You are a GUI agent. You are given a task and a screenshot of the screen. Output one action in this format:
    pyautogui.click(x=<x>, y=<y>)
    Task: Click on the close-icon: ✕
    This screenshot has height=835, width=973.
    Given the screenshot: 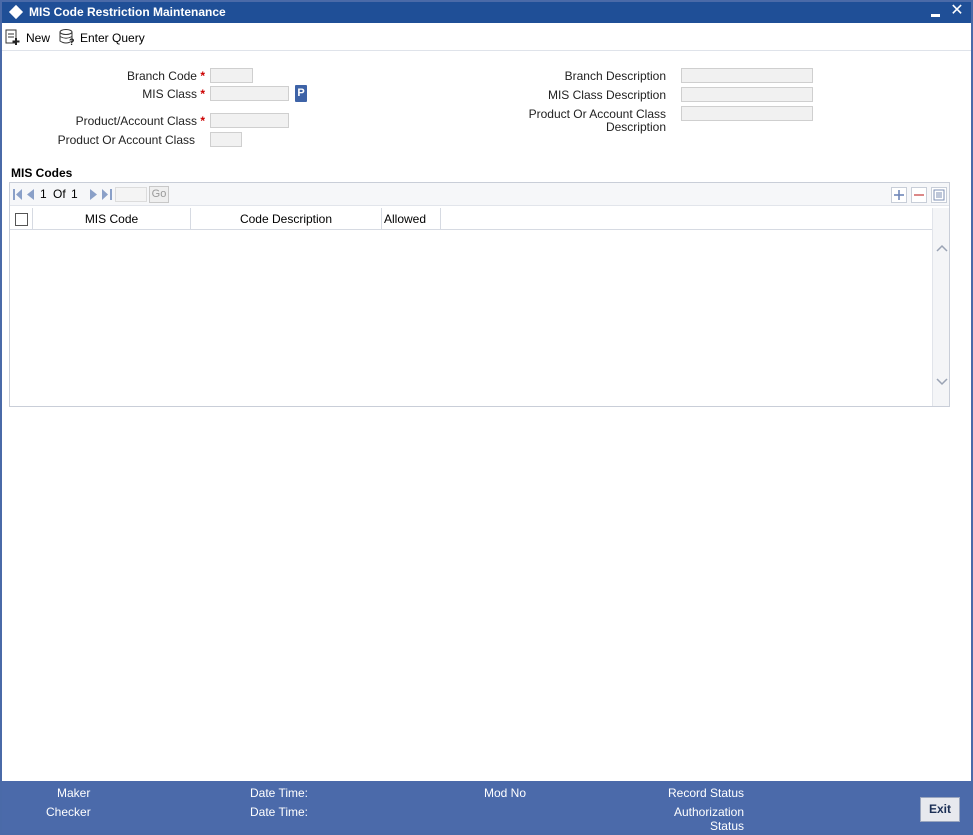 What is the action you would take?
    pyautogui.click(x=957, y=11)
    